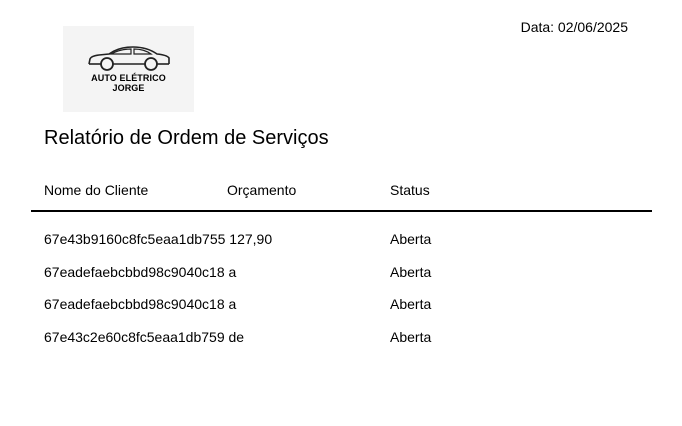 Image resolution: width=682 pixels, height=426 pixels. What do you see at coordinates (574, 27) in the screenshot?
I see `report-date: Data: 02/06/2025` at bounding box center [574, 27].